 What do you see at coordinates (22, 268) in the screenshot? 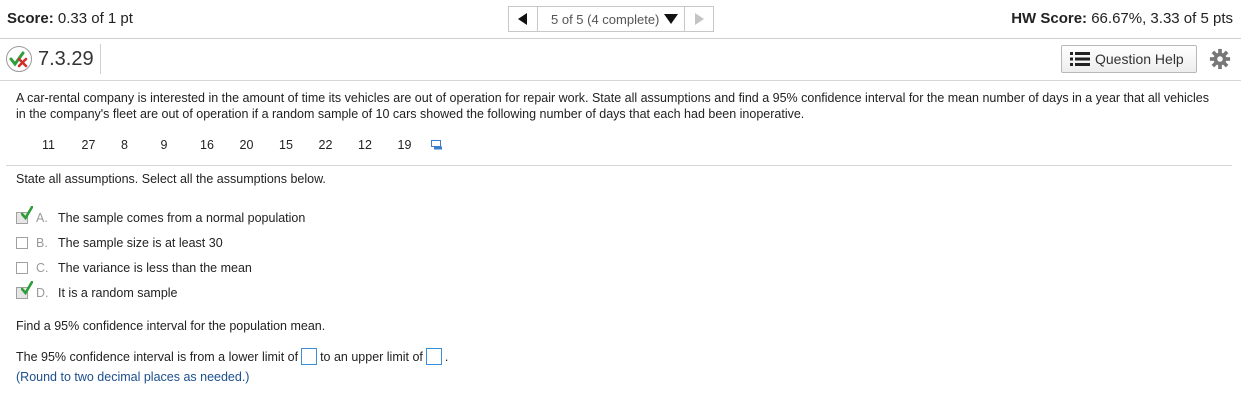
I see `option-c-checkbox` at bounding box center [22, 268].